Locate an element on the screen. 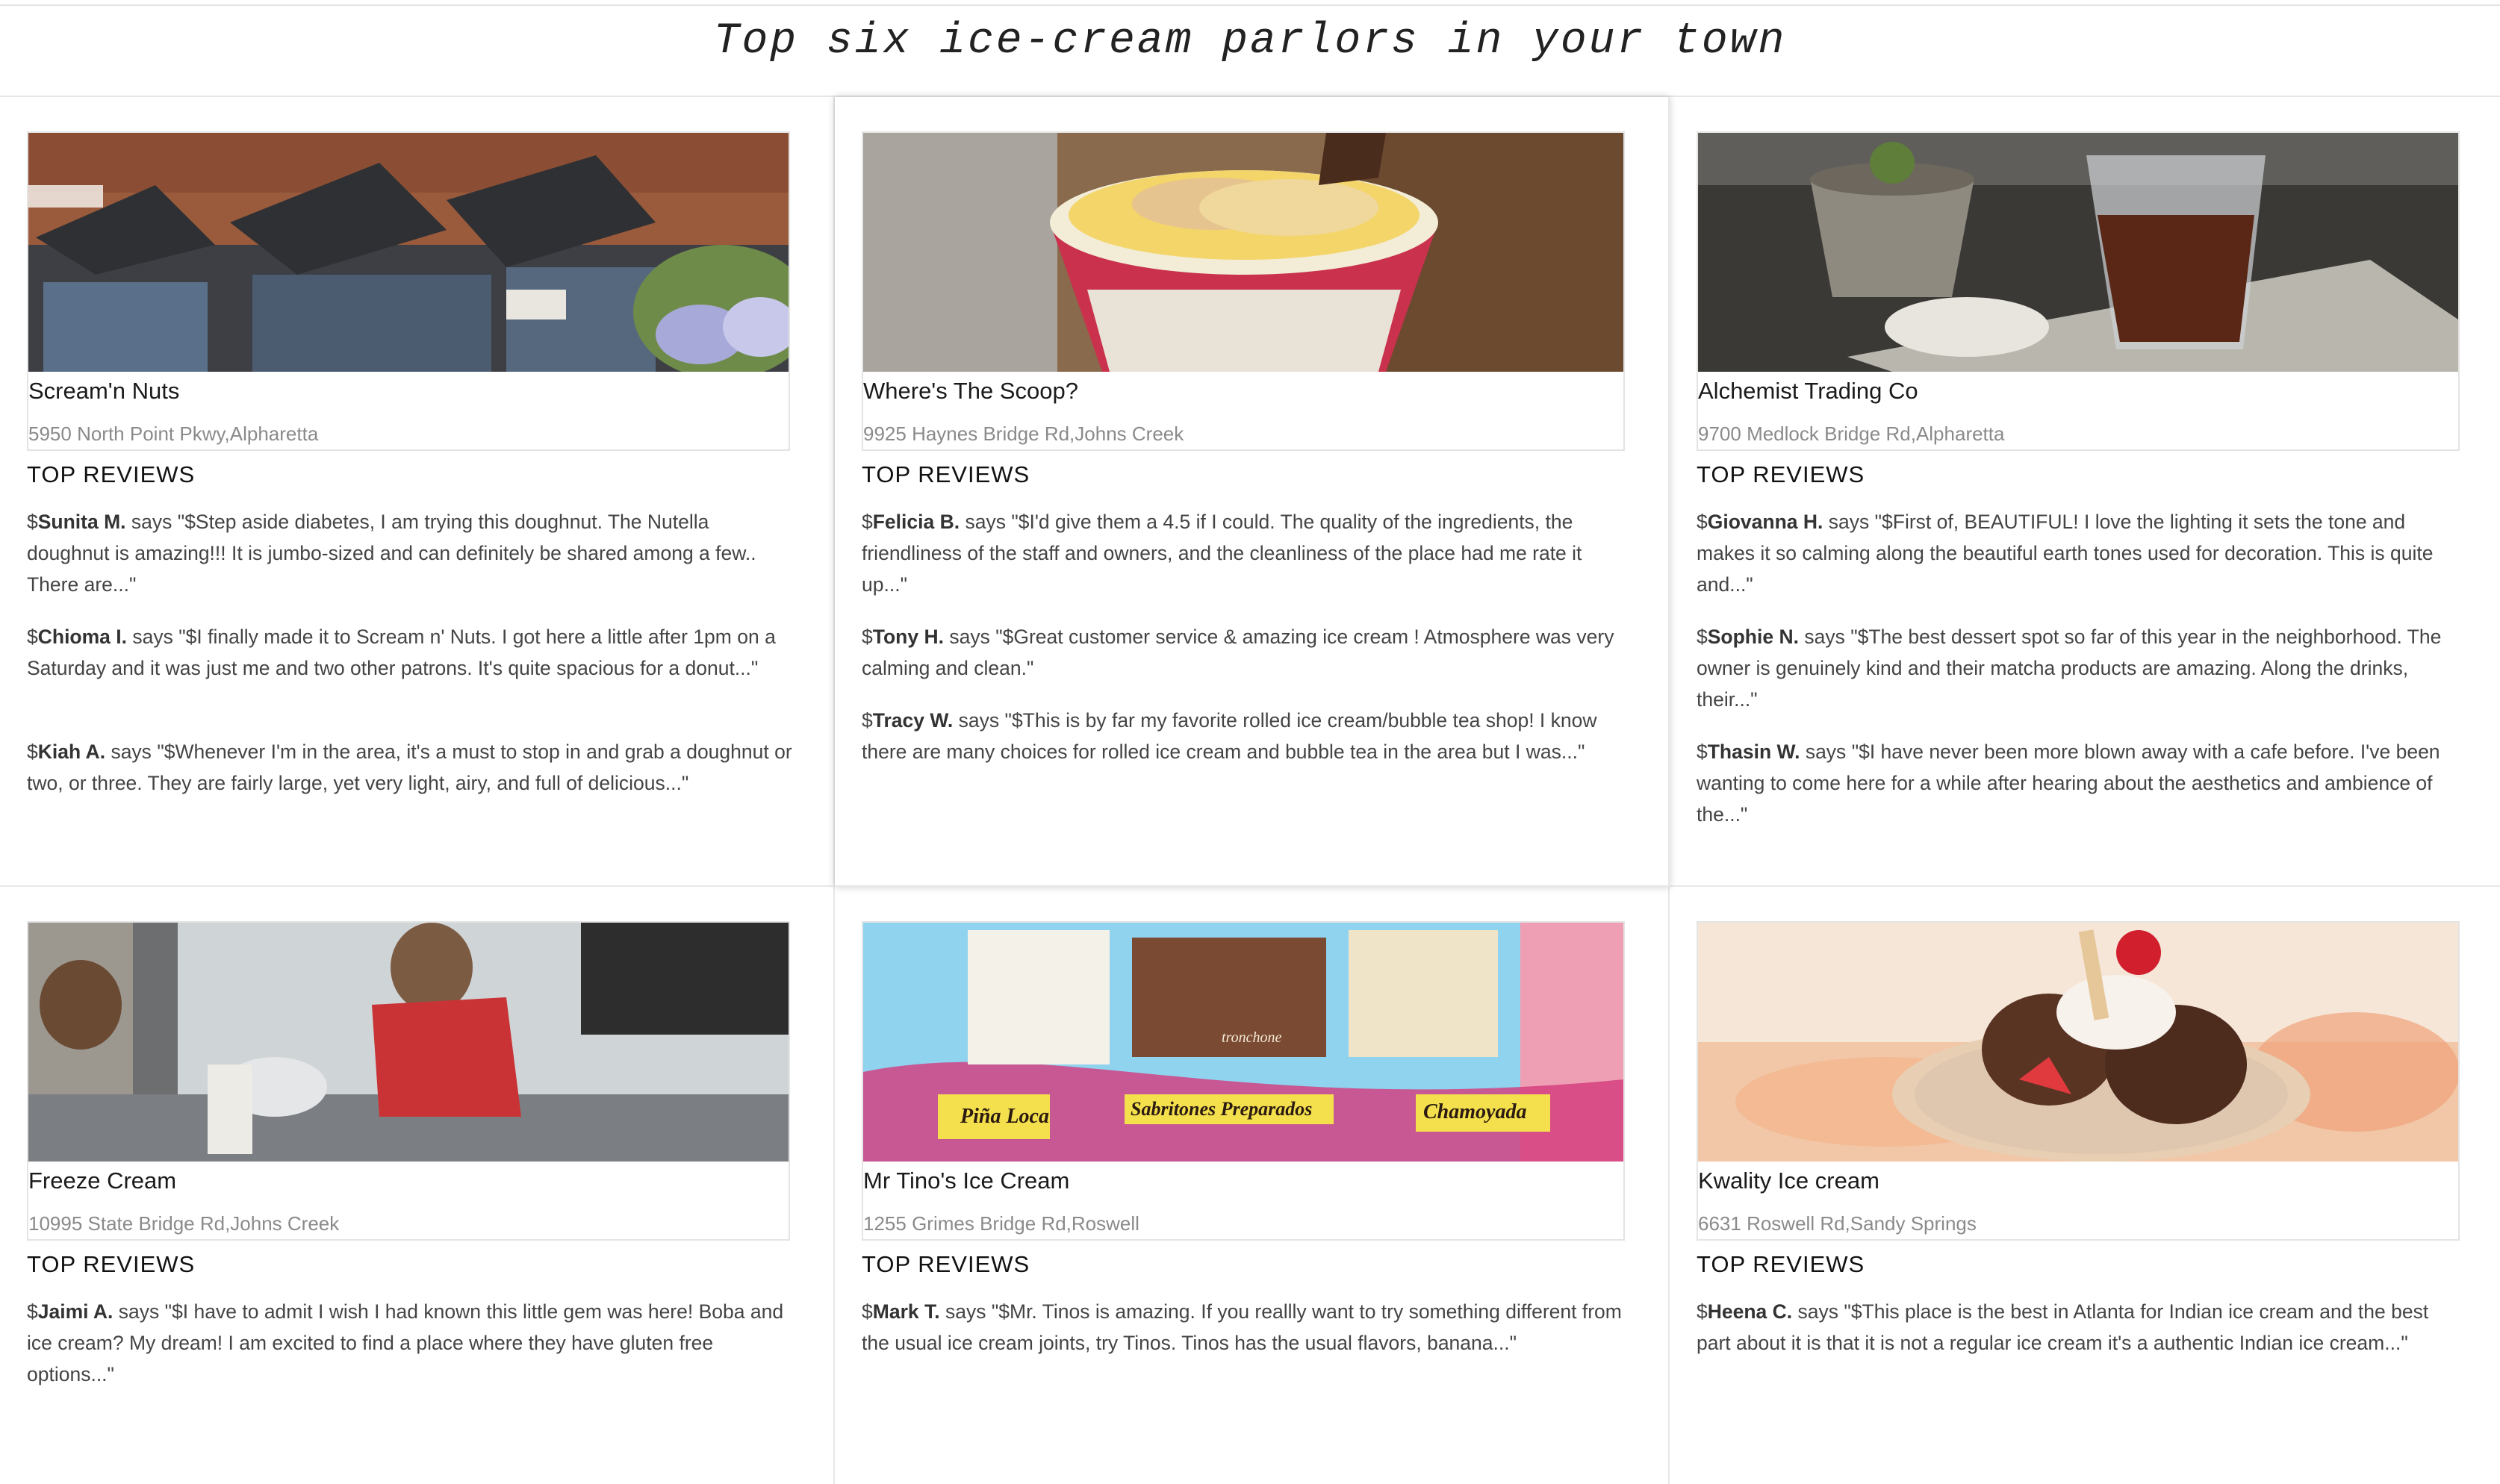 Image resolution: width=2500 pixels, height=1484 pixels. parlor-name: Kwality Ice cream is located at coordinates (1788, 1180).